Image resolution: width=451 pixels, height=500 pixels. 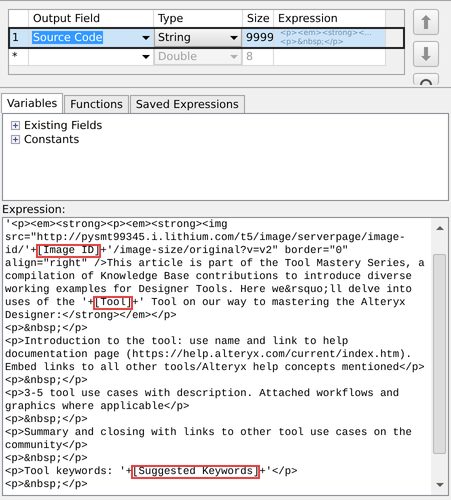 I want to click on tab: Functions, so click(x=96, y=104).